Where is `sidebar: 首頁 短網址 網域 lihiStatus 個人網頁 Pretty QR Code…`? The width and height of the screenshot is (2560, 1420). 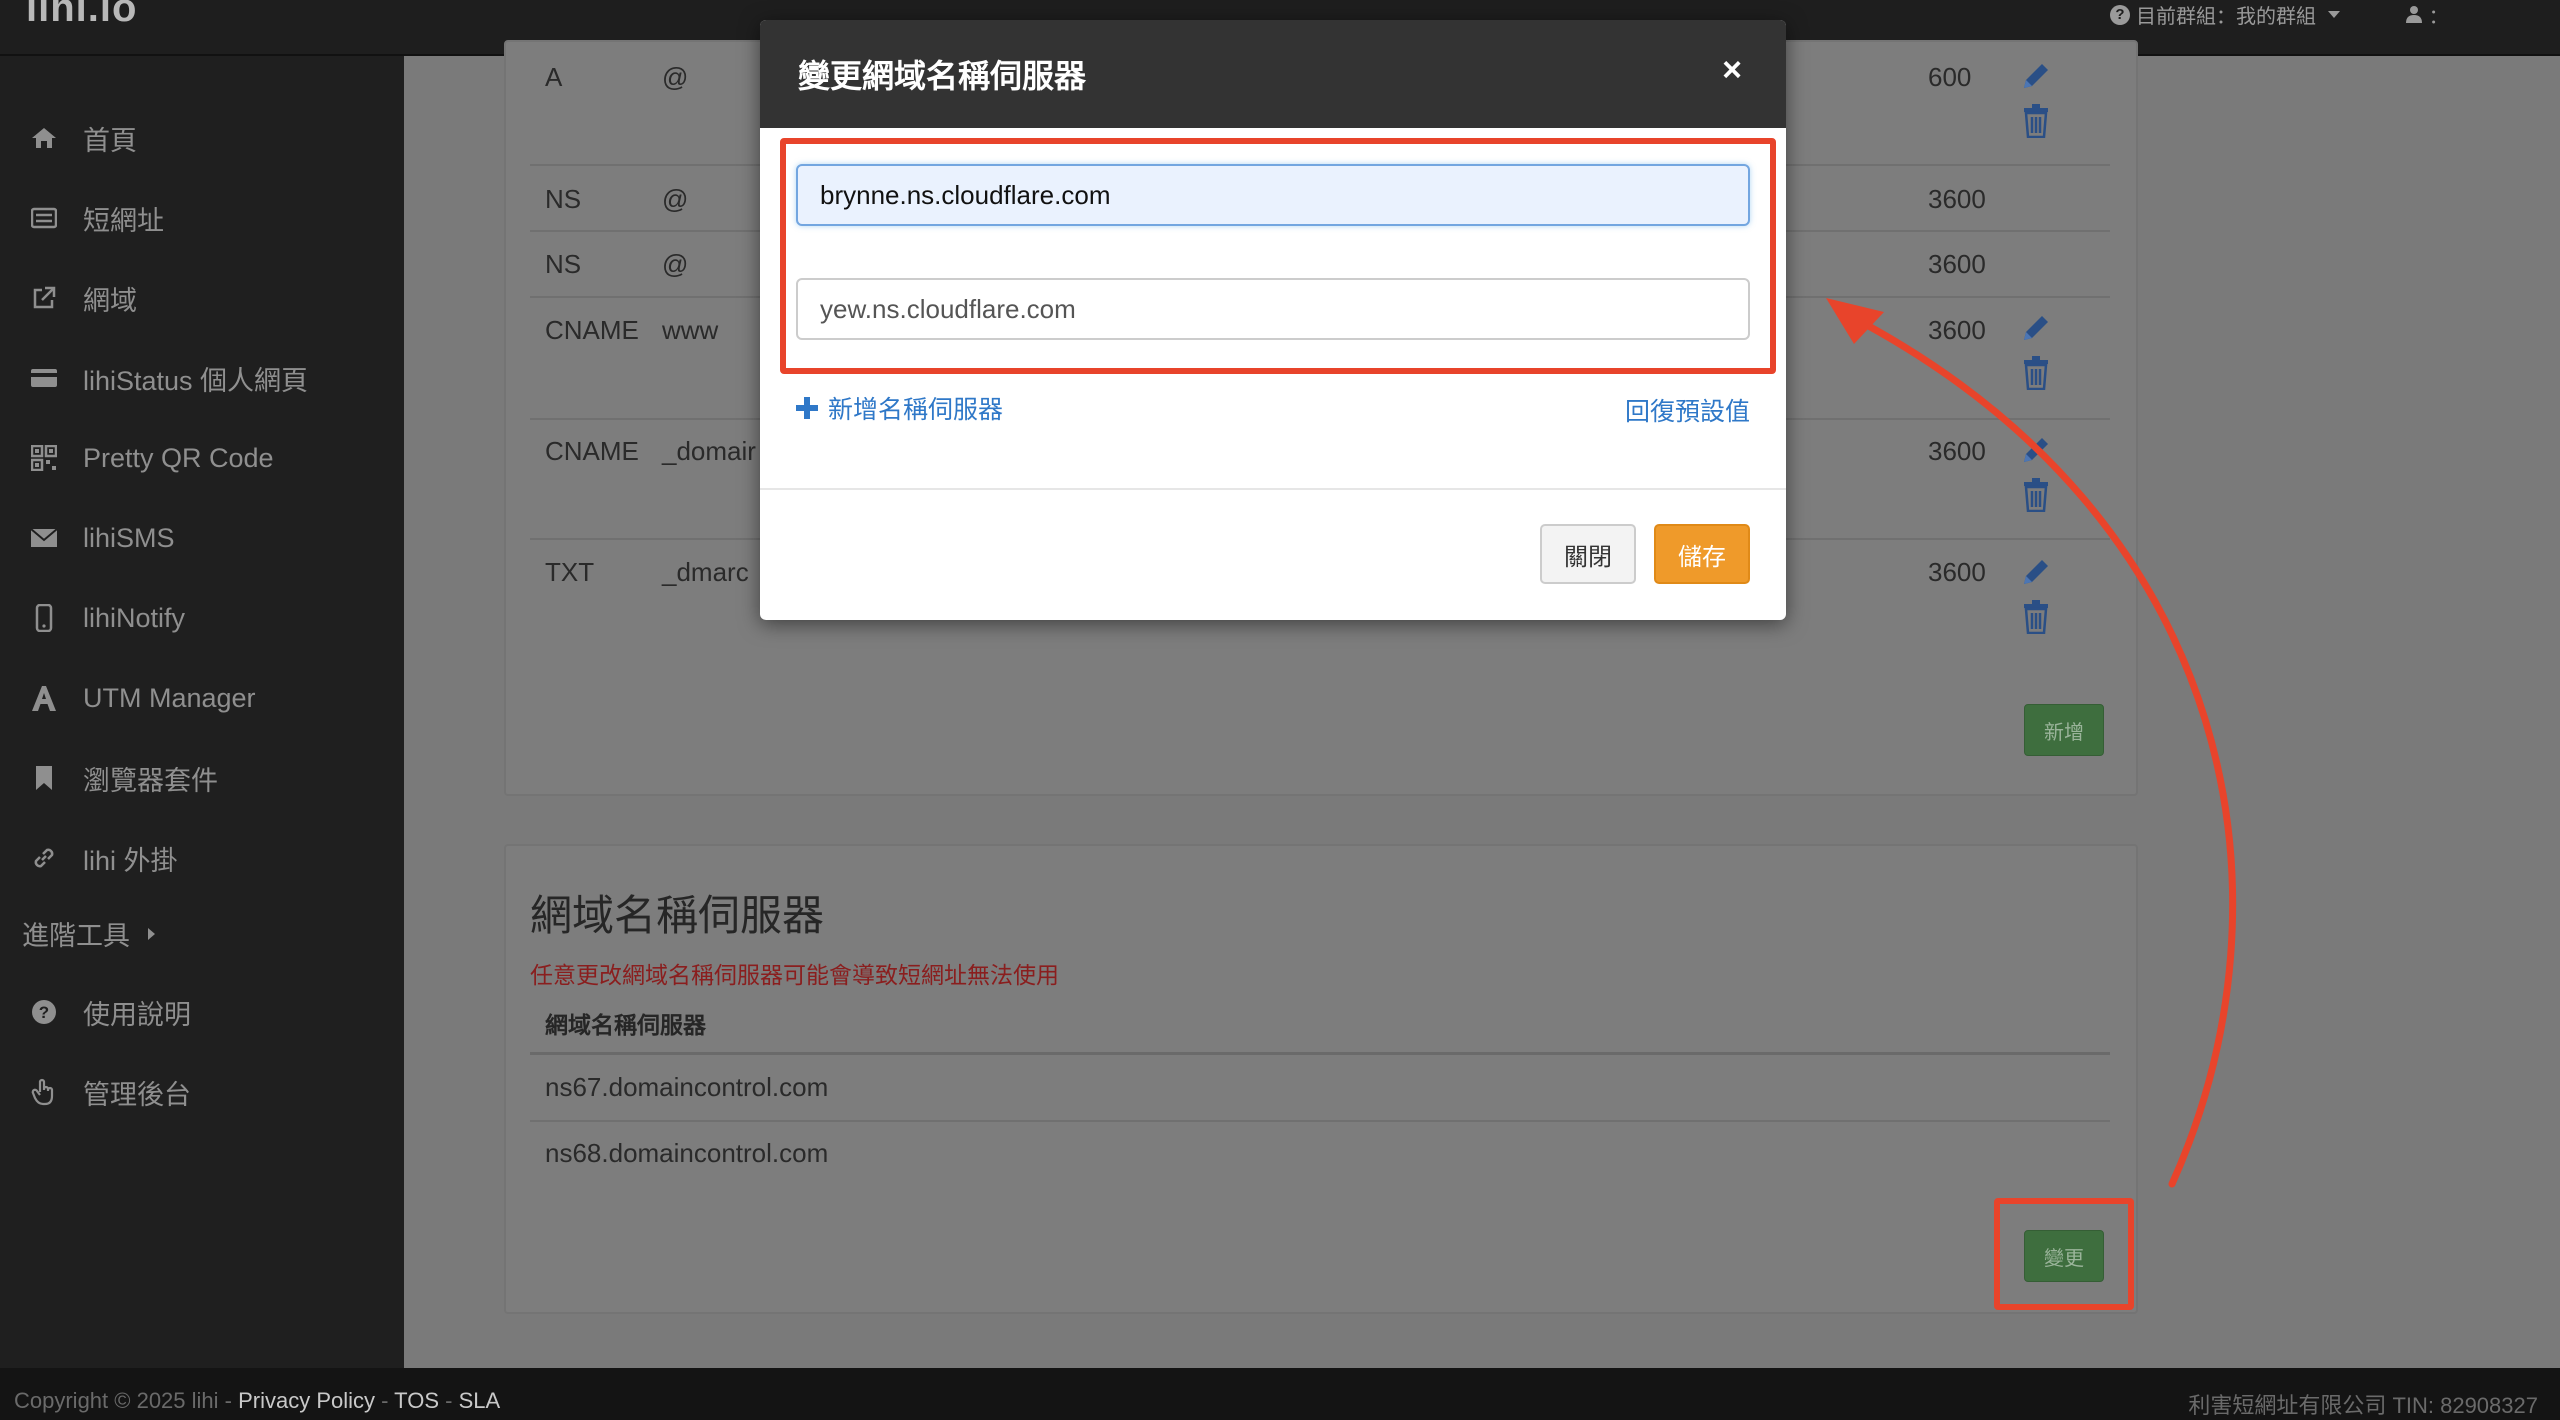
sidebar: 首頁 短網址 網域 lihiStatus 個人網頁 Pretty QR Code… is located at coordinates (202, 712).